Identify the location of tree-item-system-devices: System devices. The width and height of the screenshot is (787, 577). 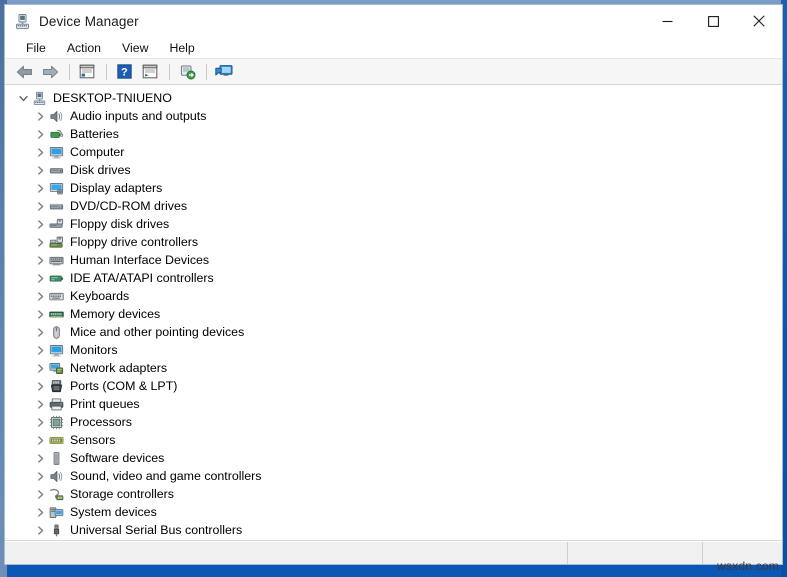
(393, 512).